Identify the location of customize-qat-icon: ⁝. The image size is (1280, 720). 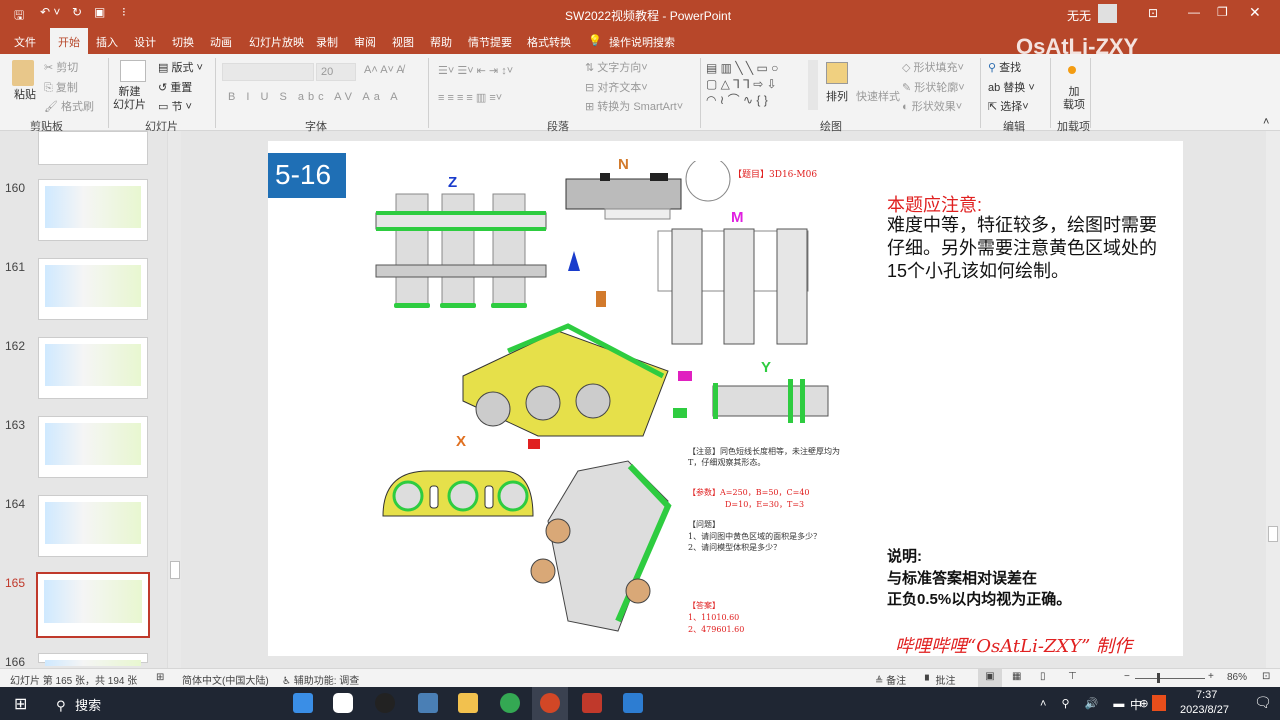
(124, 12).